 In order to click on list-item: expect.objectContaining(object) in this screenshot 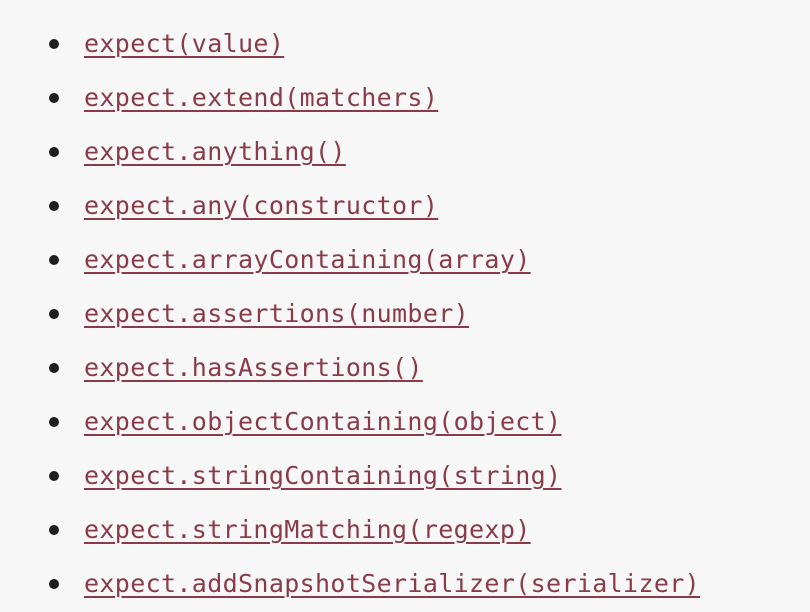, I will do `click(405, 422)`.